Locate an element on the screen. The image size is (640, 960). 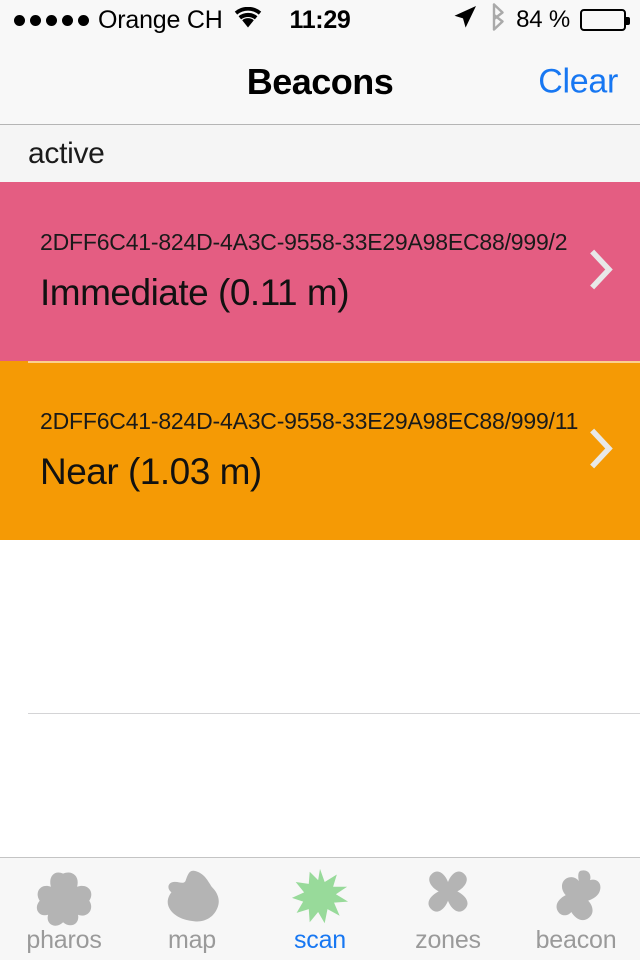
status-bar-left: Orange CH is located at coordinates (138, 20).